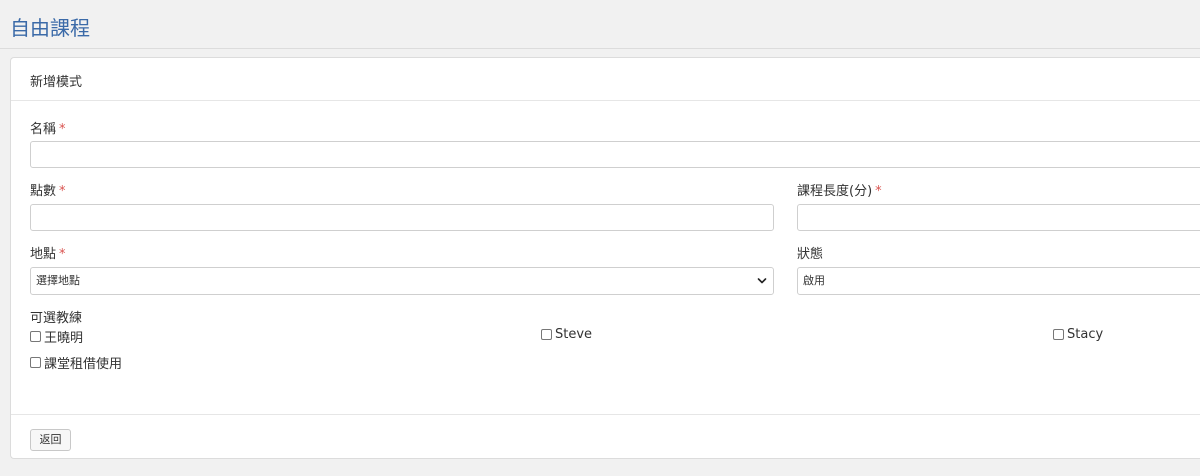 Image resolution: width=1200 pixels, height=476 pixels. What do you see at coordinates (64, 338) in the screenshot?
I see `coach-option-label: 王曉明` at bounding box center [64, 338].